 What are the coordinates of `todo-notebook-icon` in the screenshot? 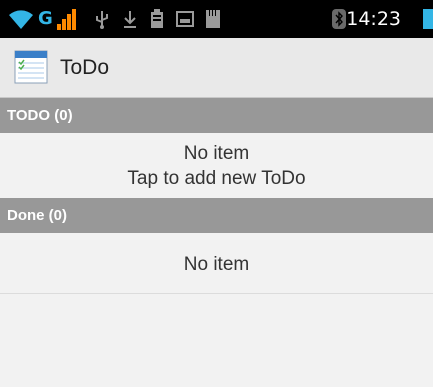 It's located at (31, 67).